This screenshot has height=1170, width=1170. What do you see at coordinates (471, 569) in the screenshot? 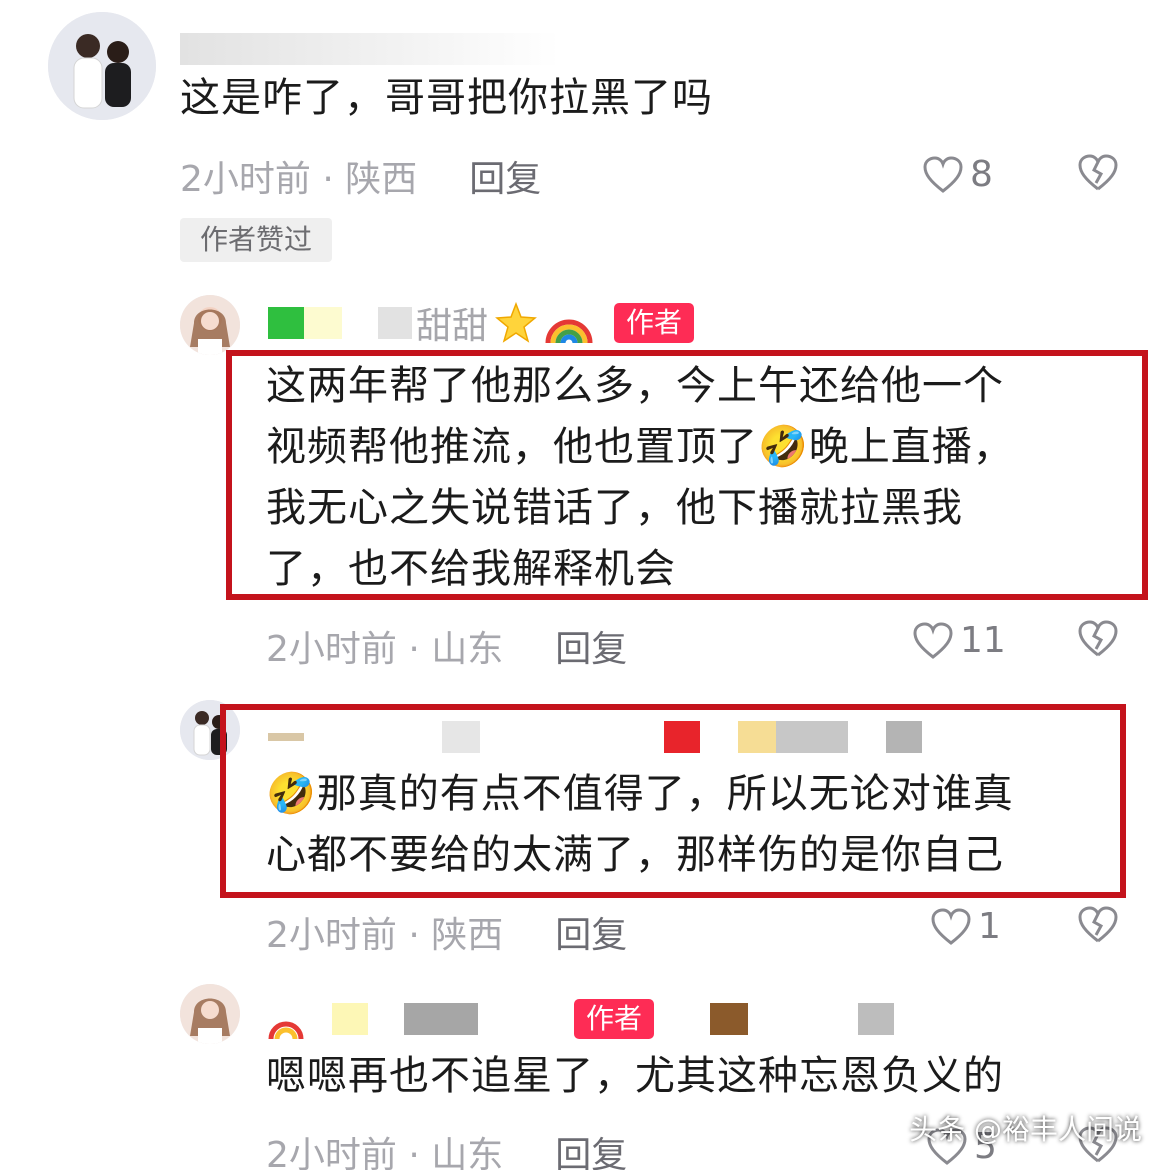
I see `comment-text-line: 了，也不给我解释机会` at bounding box center [471, 569].